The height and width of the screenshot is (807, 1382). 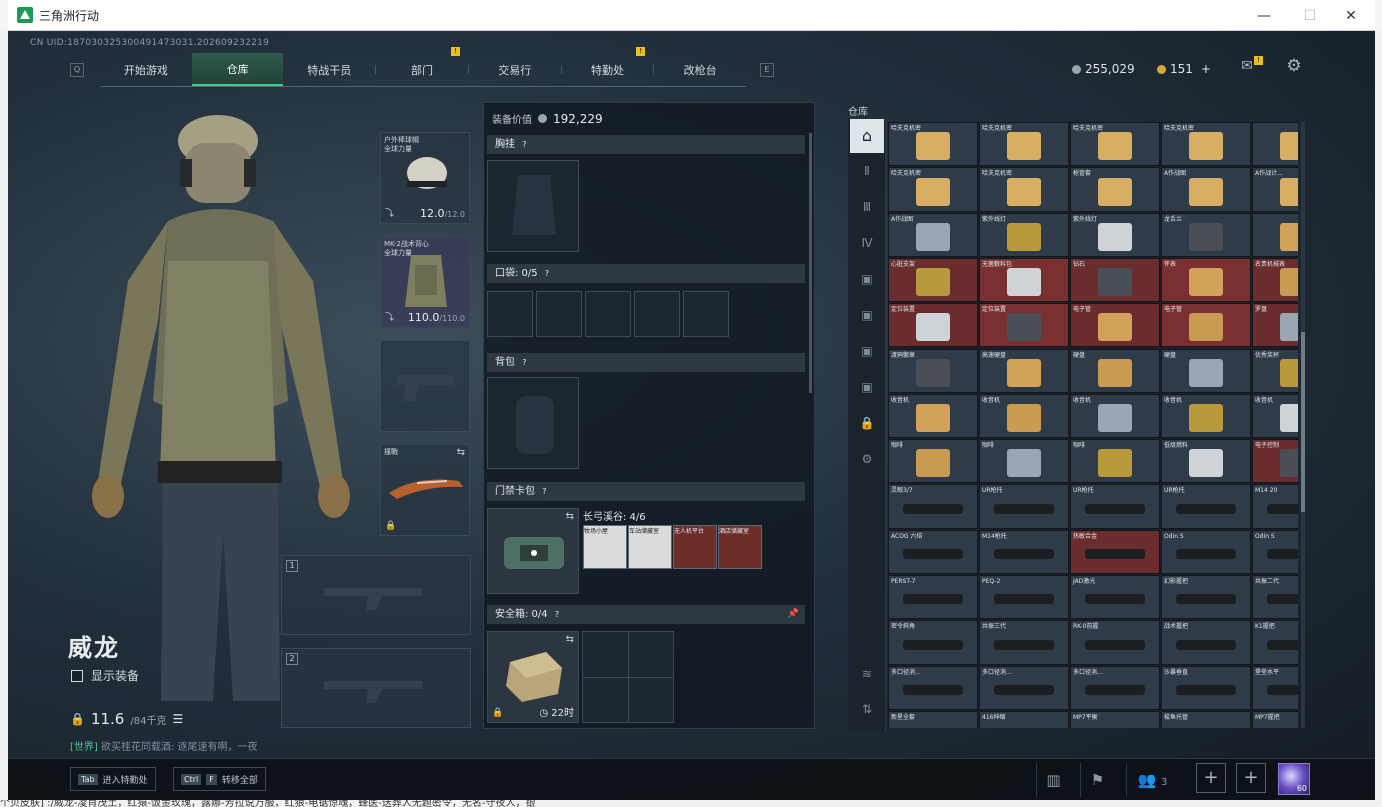 What do you see at coordinates (867, 459) in the screenshot?
I see `stash-settings-gear-icon: ⚙` at bounding box center [867, 459].